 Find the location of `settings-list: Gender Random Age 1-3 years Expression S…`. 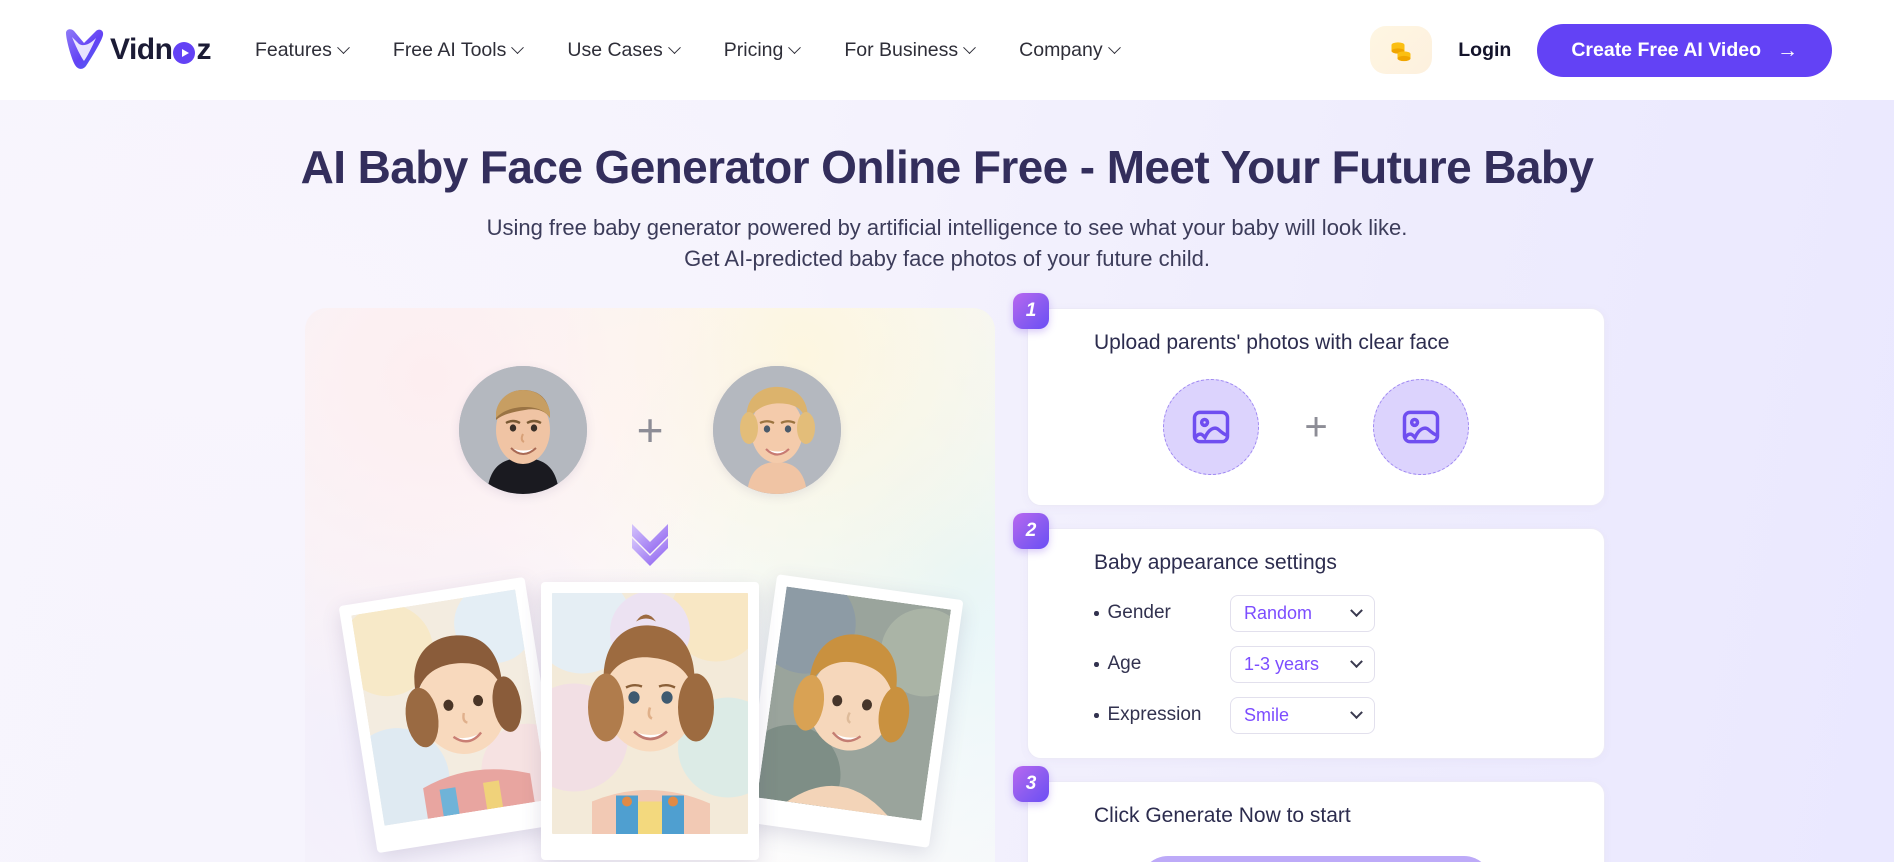

settings-list: Gender Random Age 1-3 years Expression S… is located at coordinates (1316, 666).